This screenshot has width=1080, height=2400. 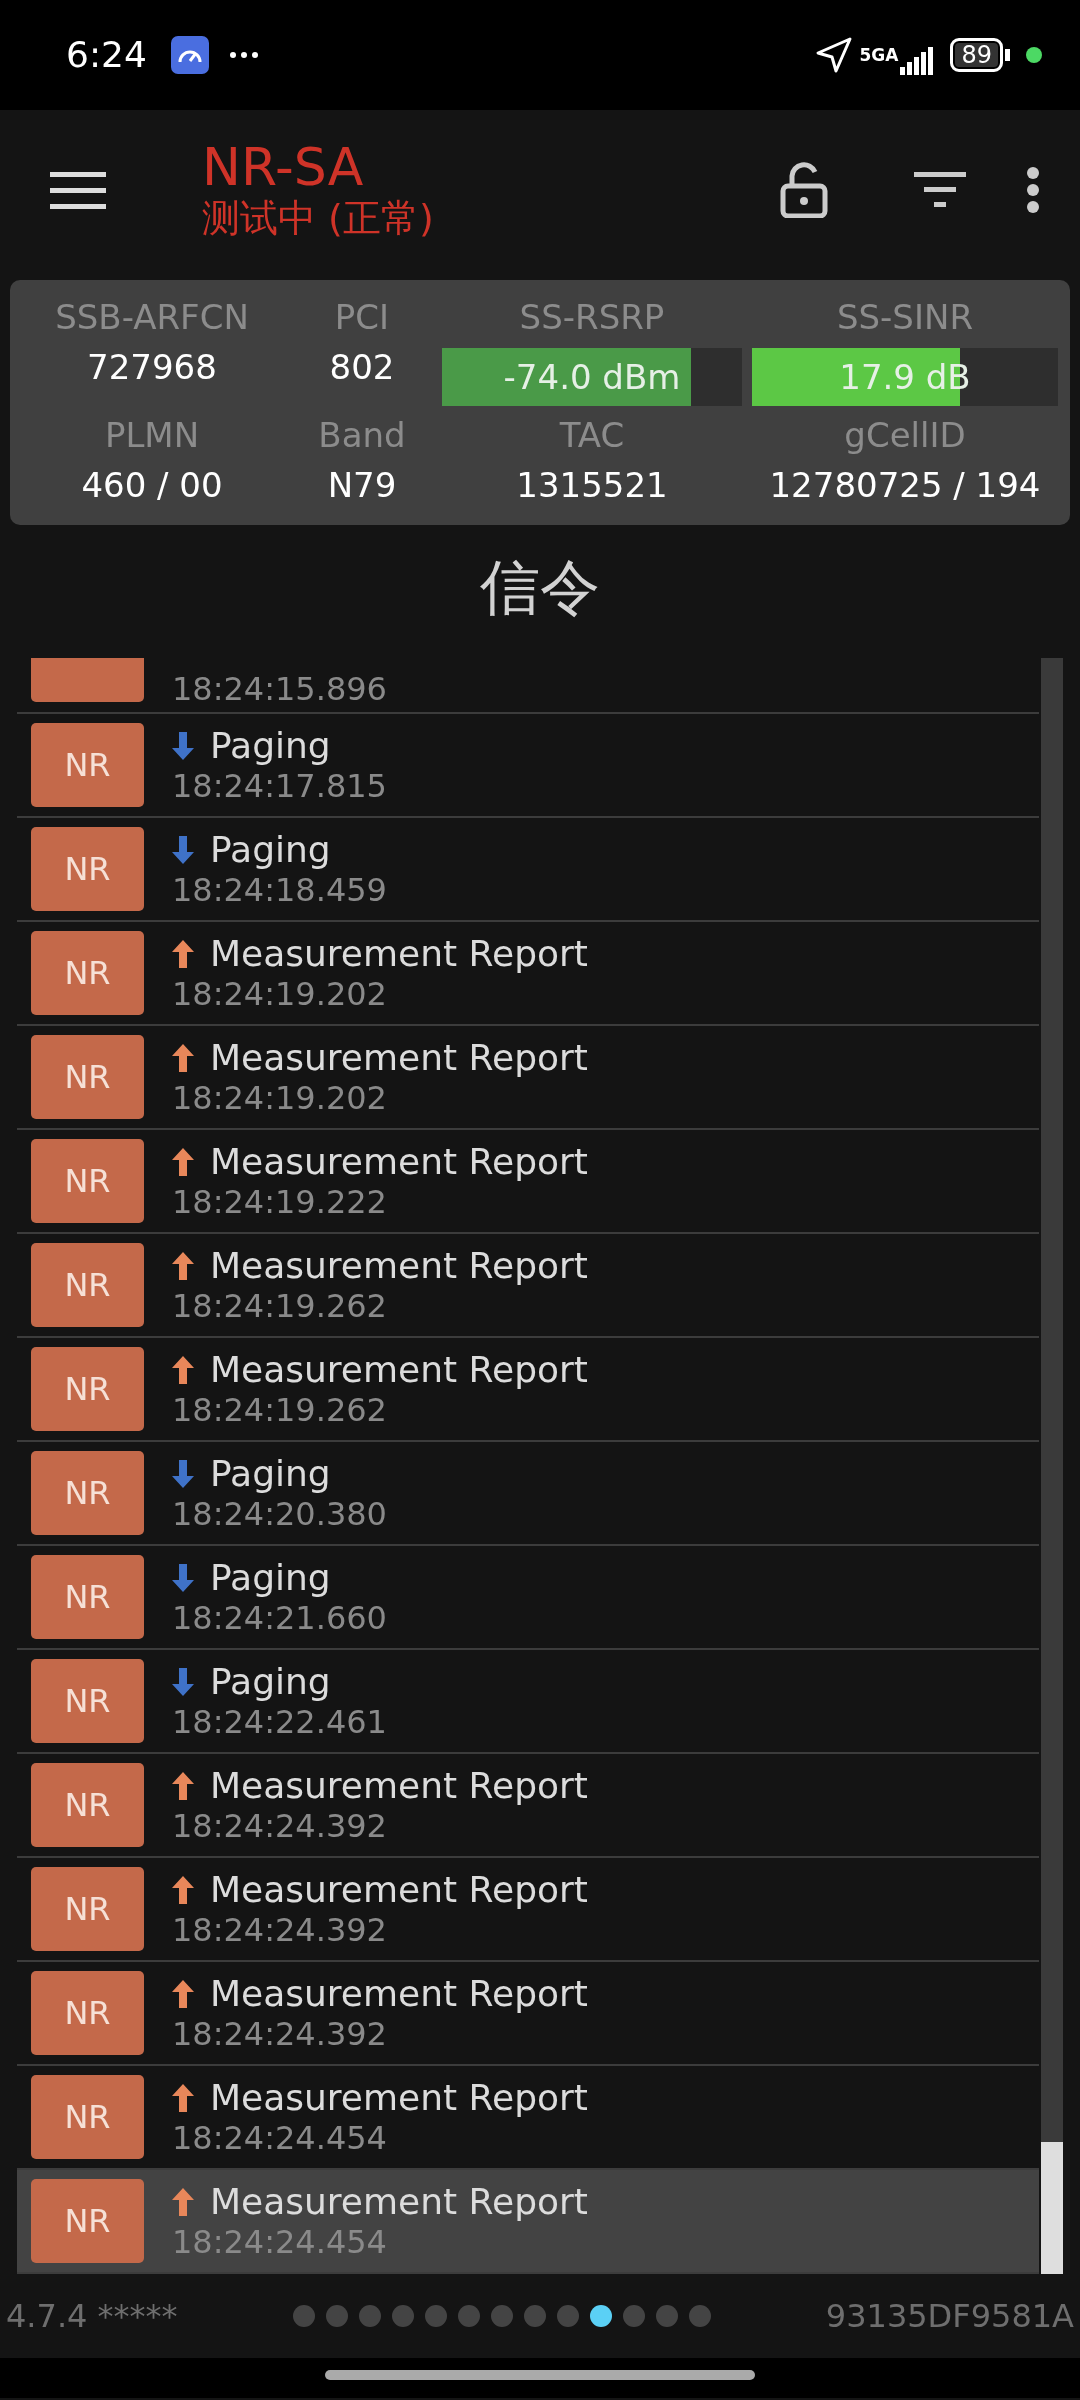 I want to click on field-label: Band, so click(x=362, y=435).